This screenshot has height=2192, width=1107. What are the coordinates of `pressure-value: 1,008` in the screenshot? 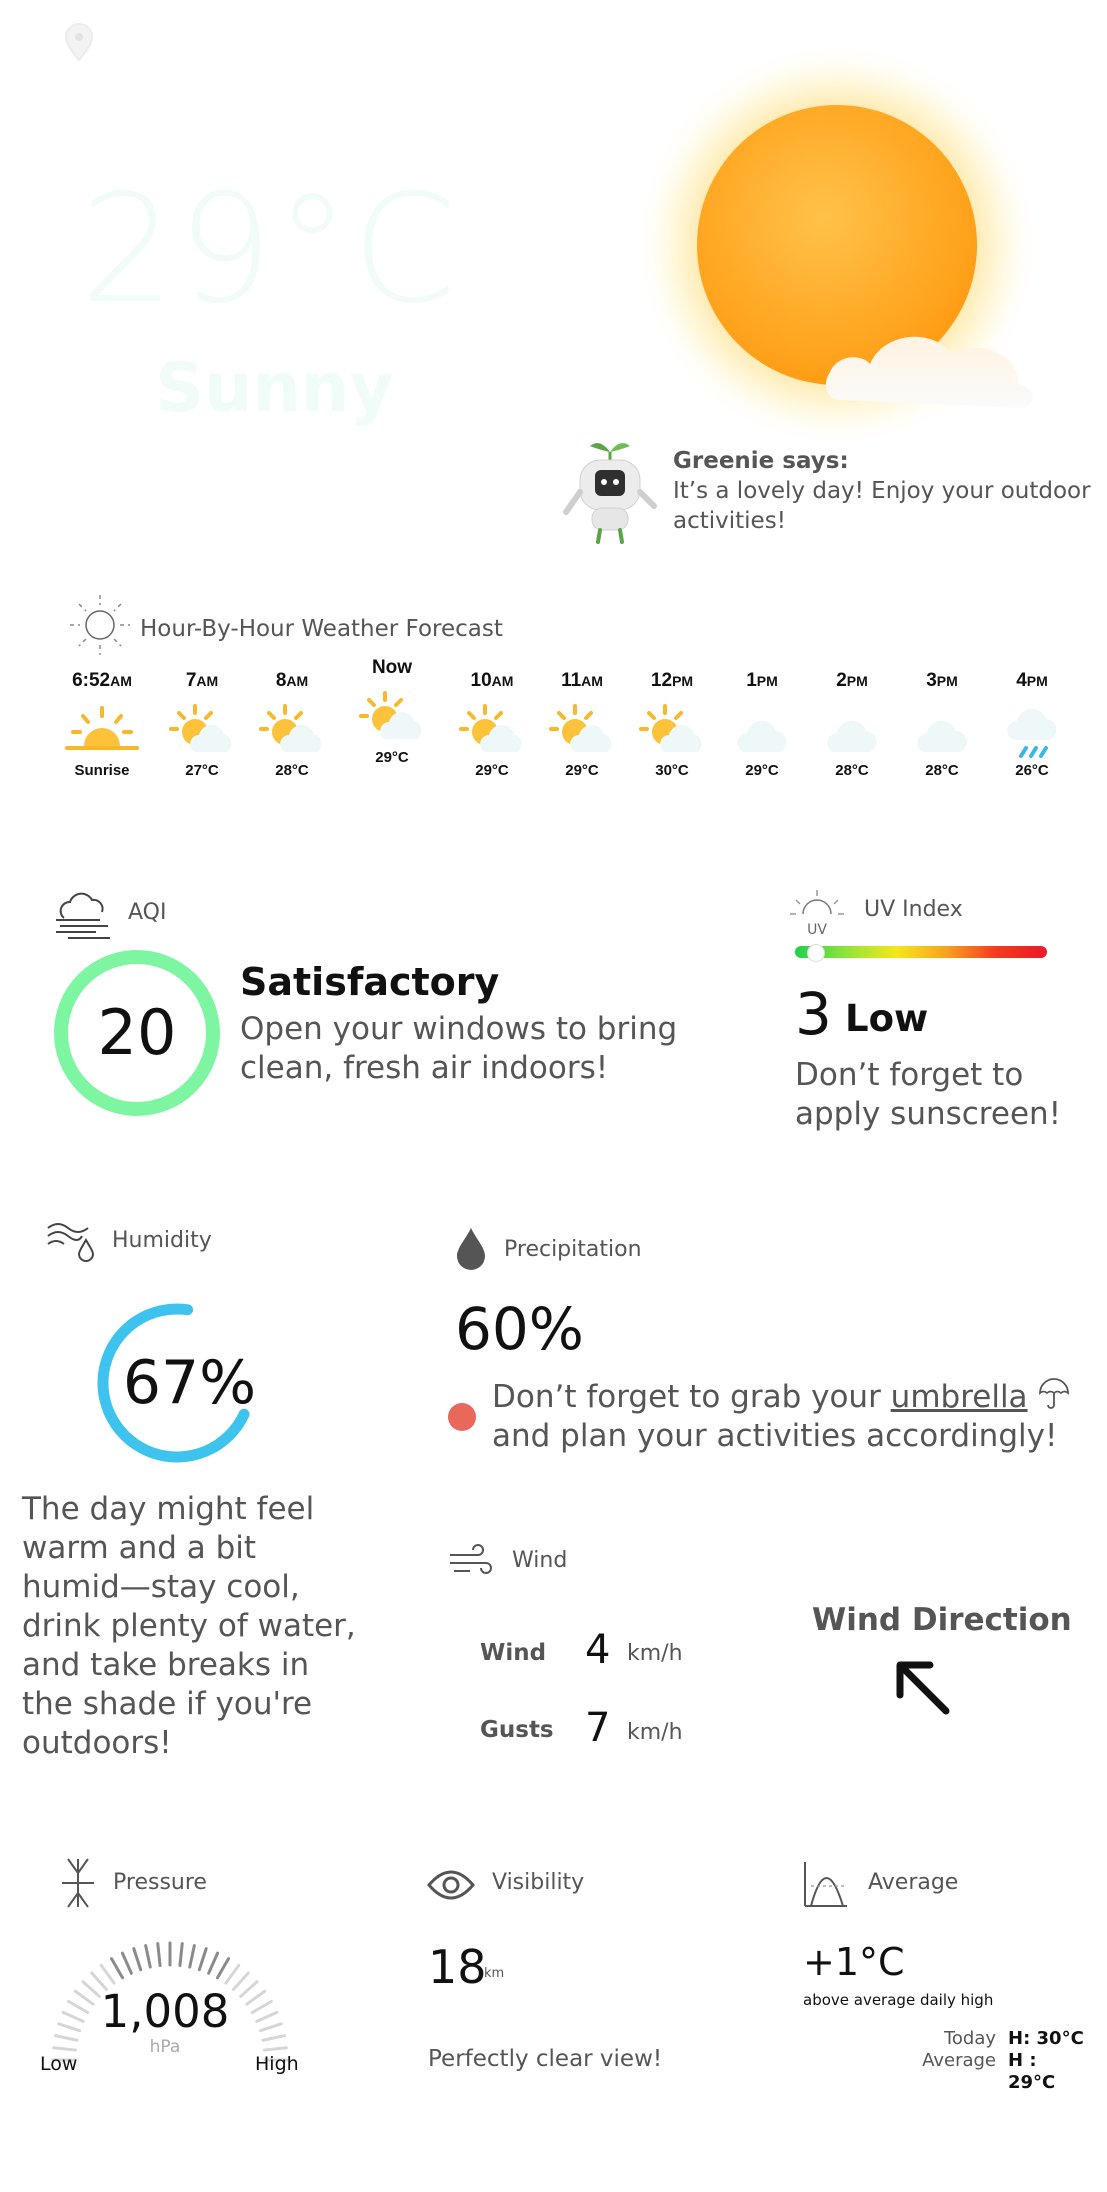 It's located at (165, 2011).